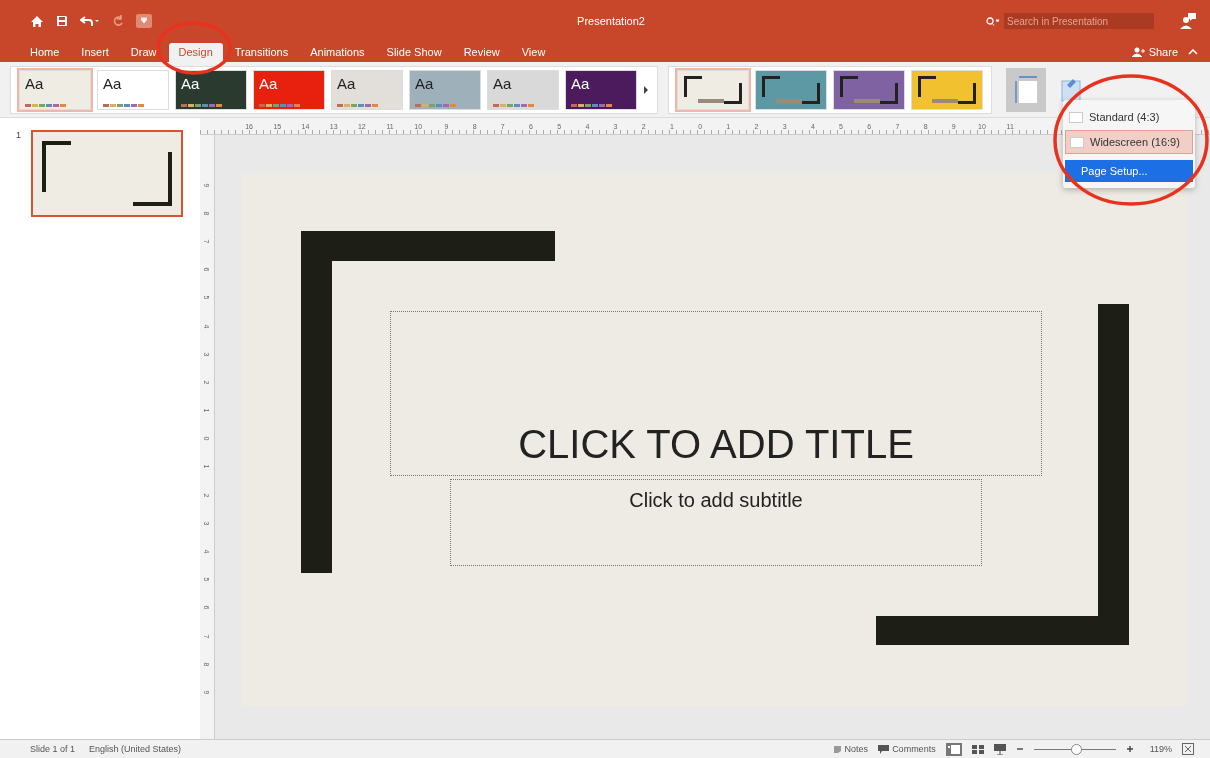 Image resolution: width=1210 pixels, height=758 pixels. I want to click on window-title: Presentation2, so click(611, 21).